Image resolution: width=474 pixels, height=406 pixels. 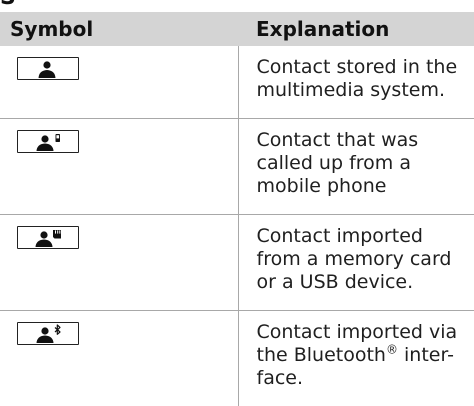 I want to click on contact-memory-card-icon, so click(x=48, y=237).